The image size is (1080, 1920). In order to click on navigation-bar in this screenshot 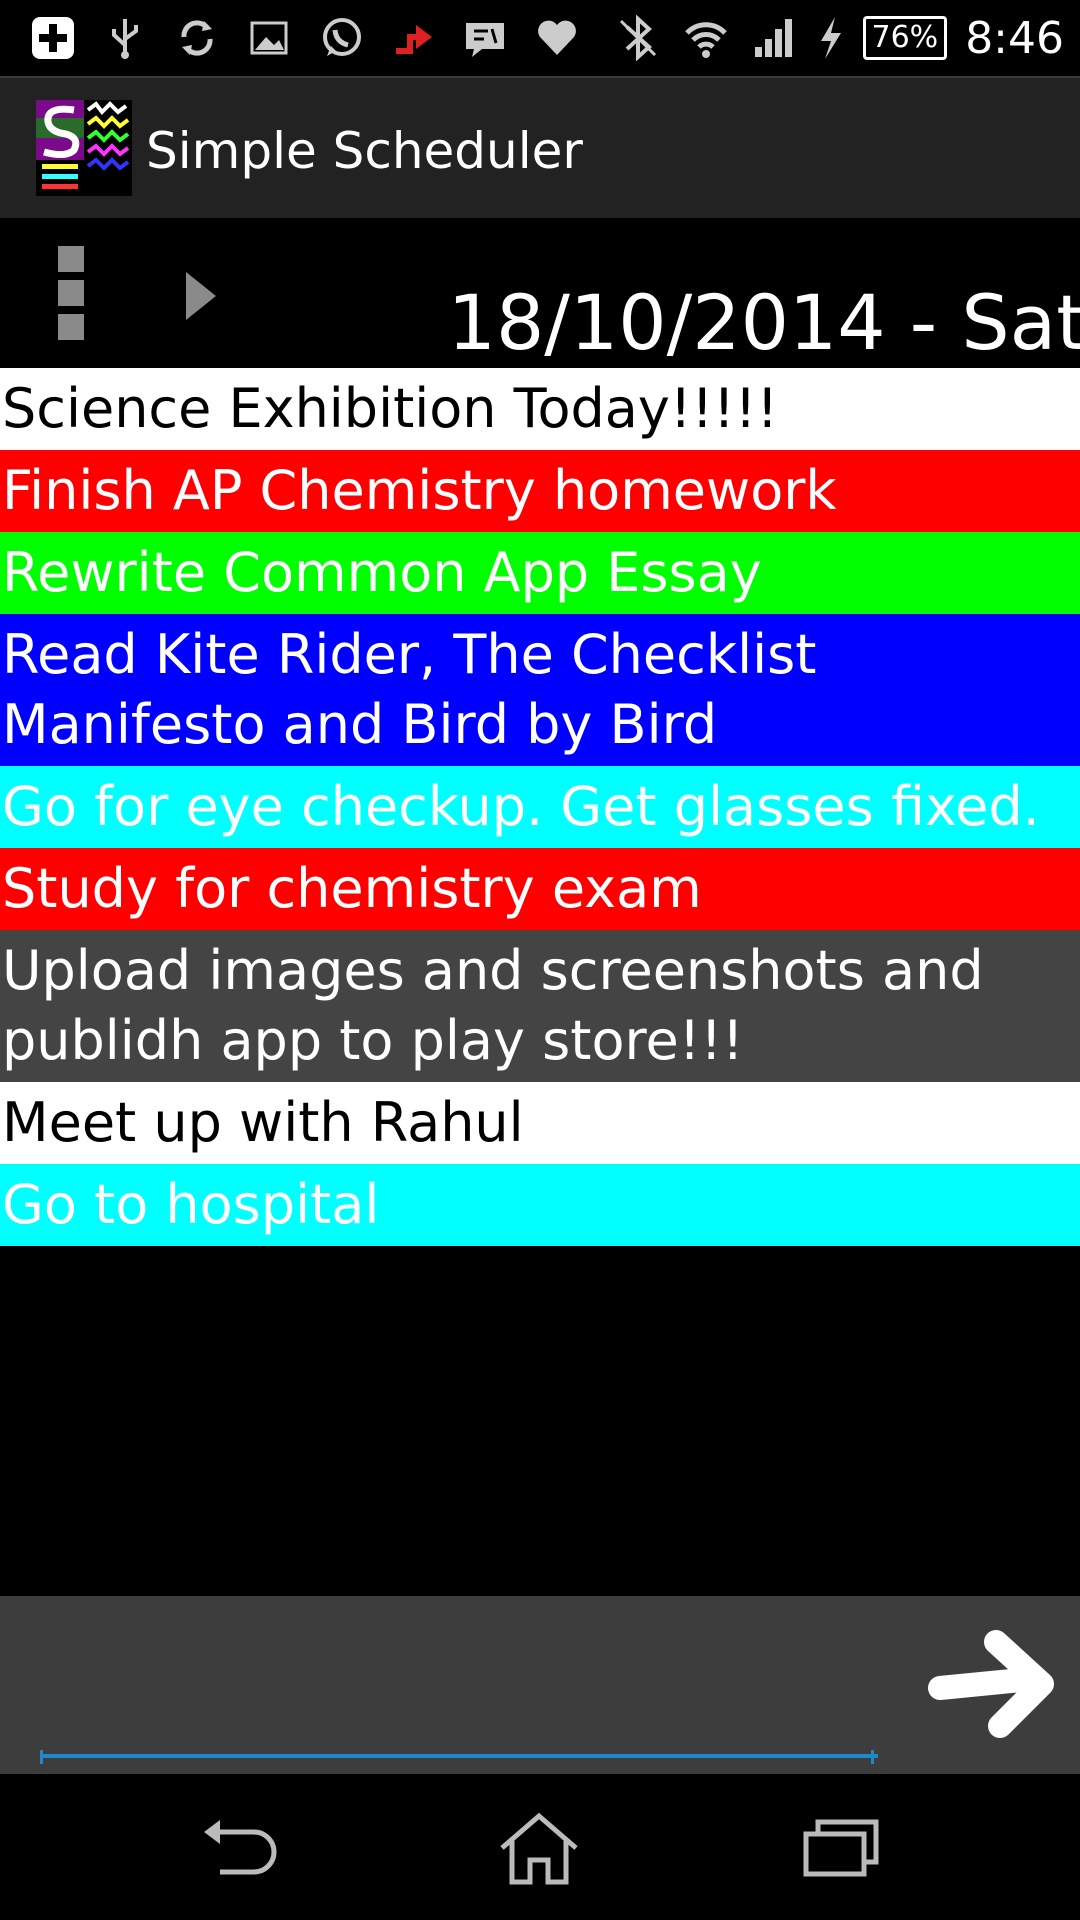, I will do `click(540, 1847)`.